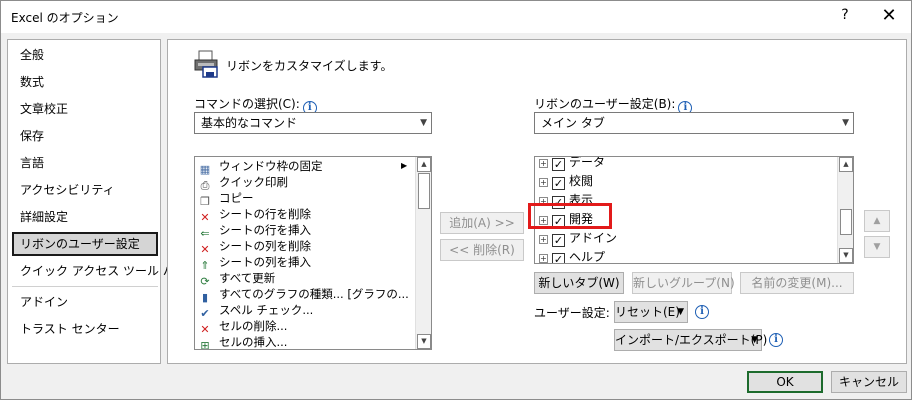  Describe the element at coordinates (404, 165) in the screenshot. I see `submenu-arrow-icon: ▶` at that location.